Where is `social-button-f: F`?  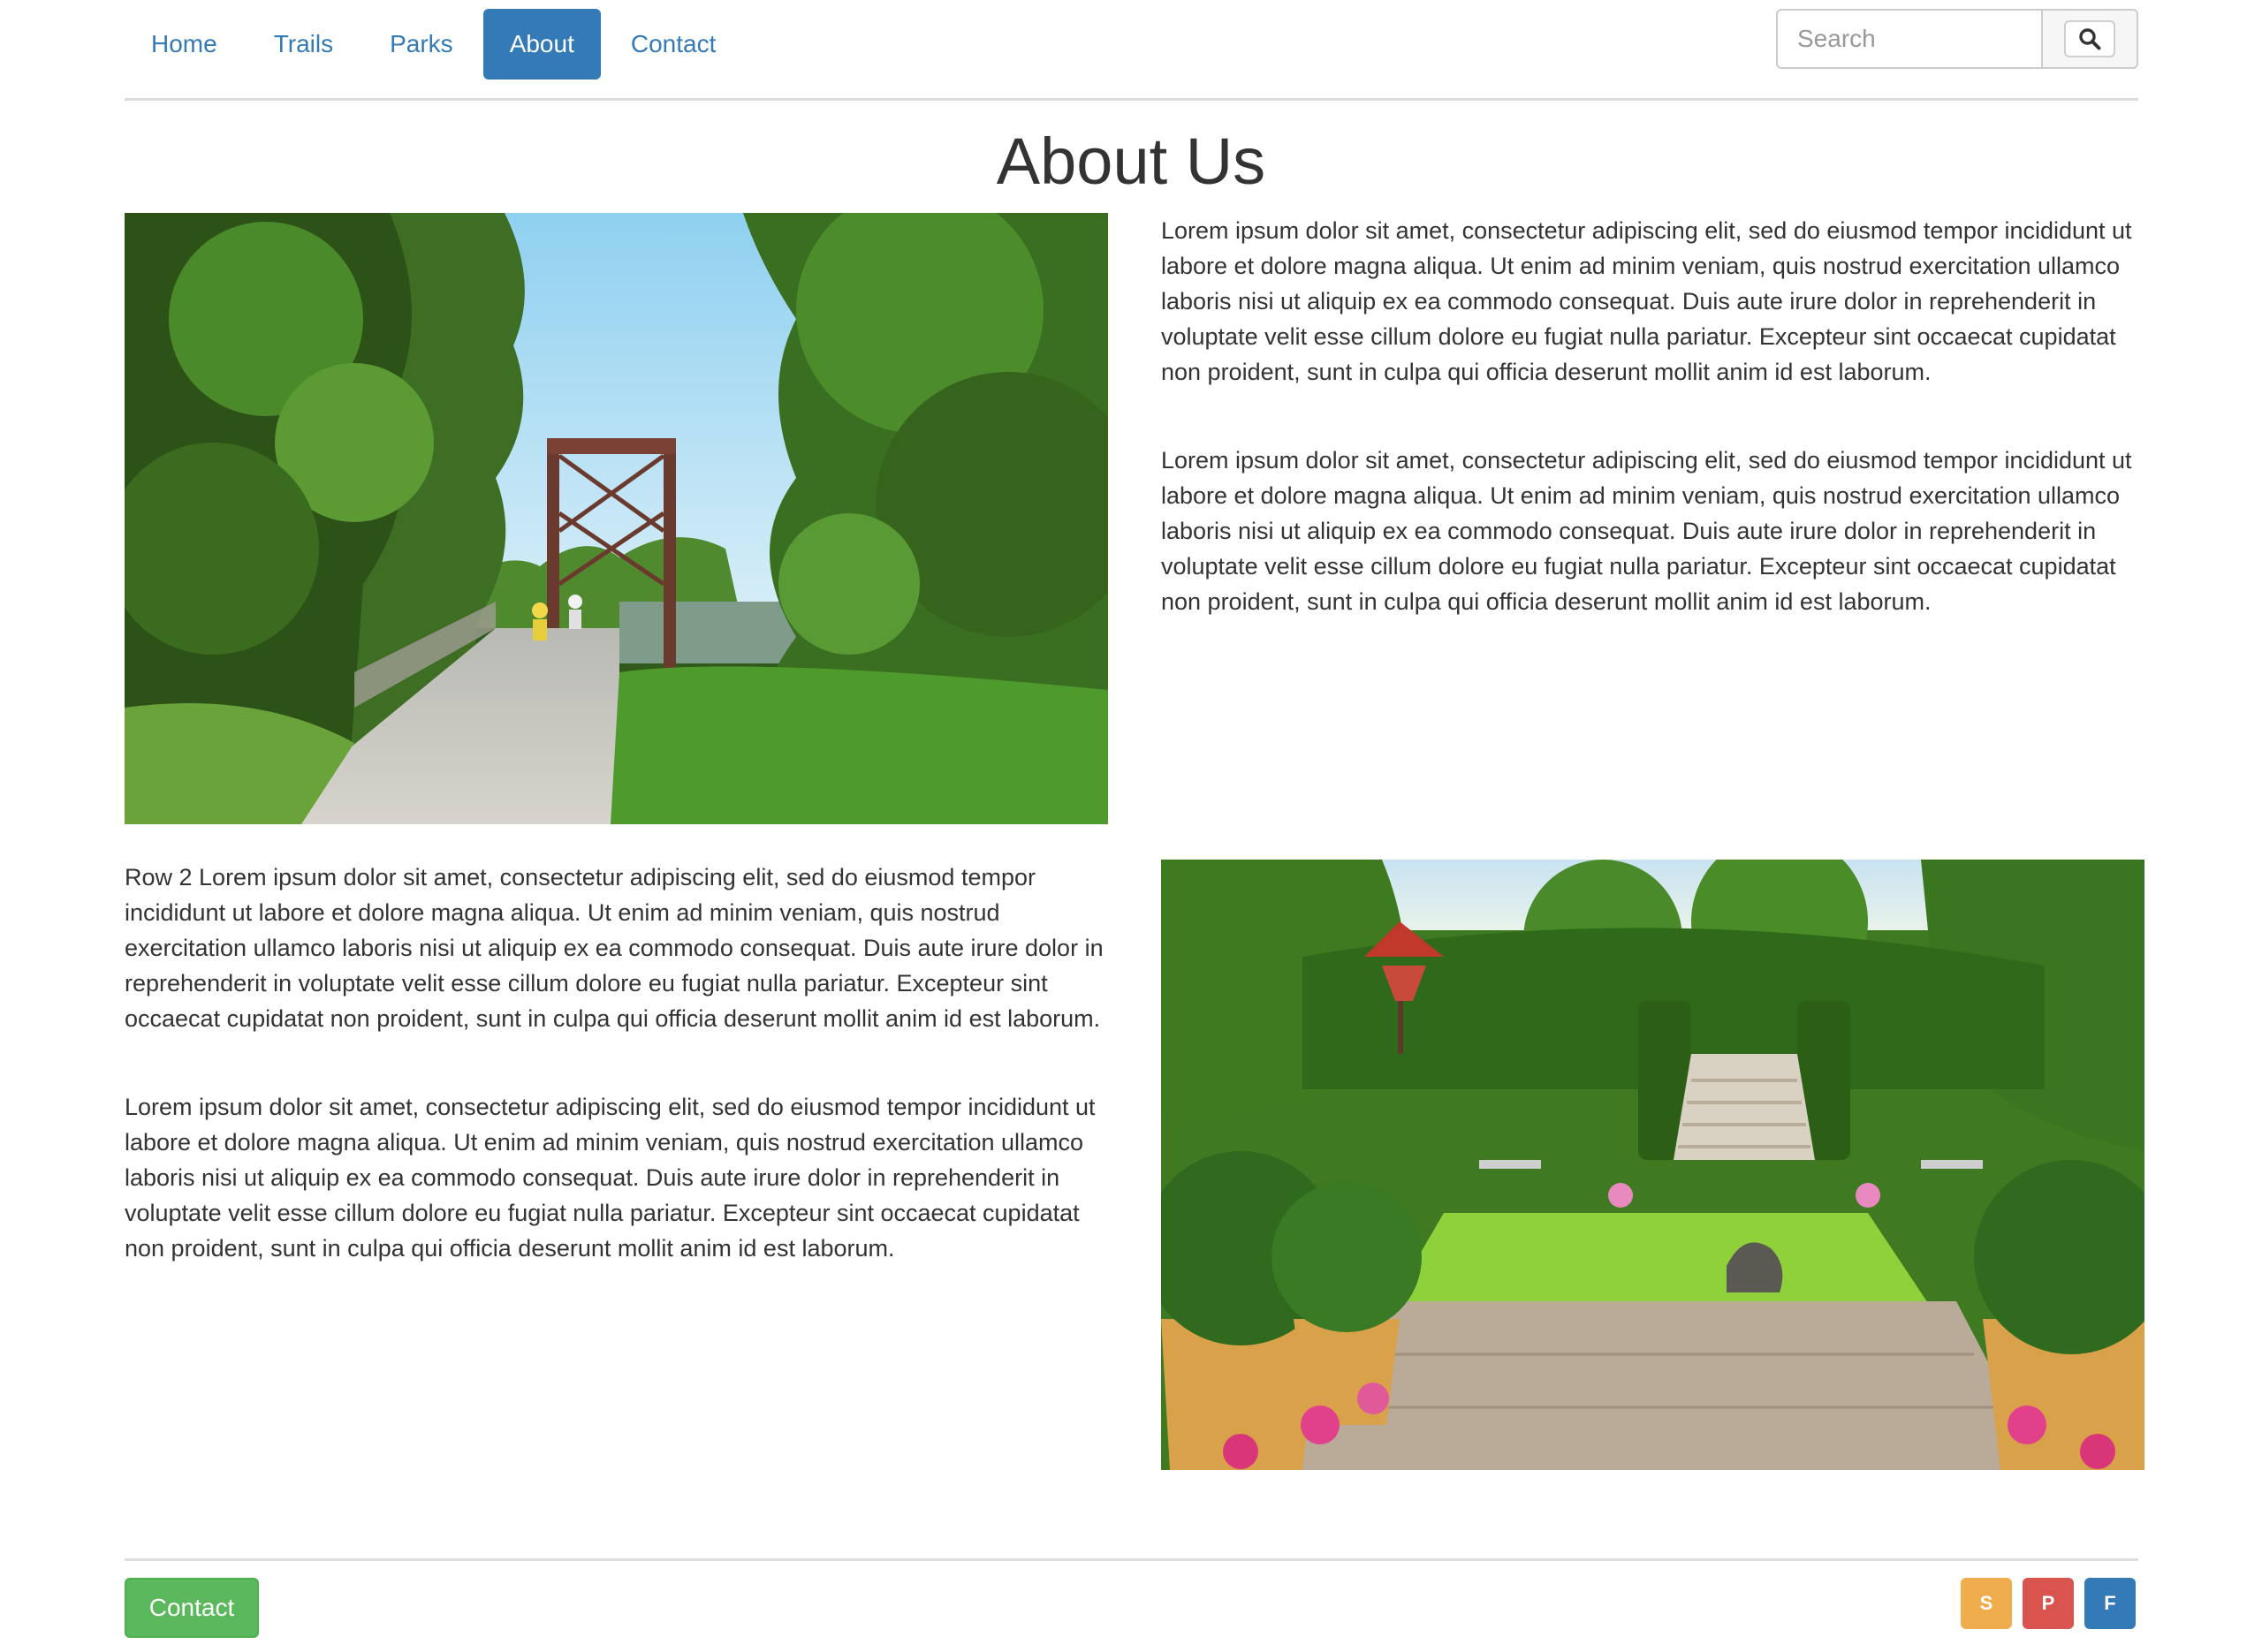 social-button-f: F is located at coordinates (2110, 1603).